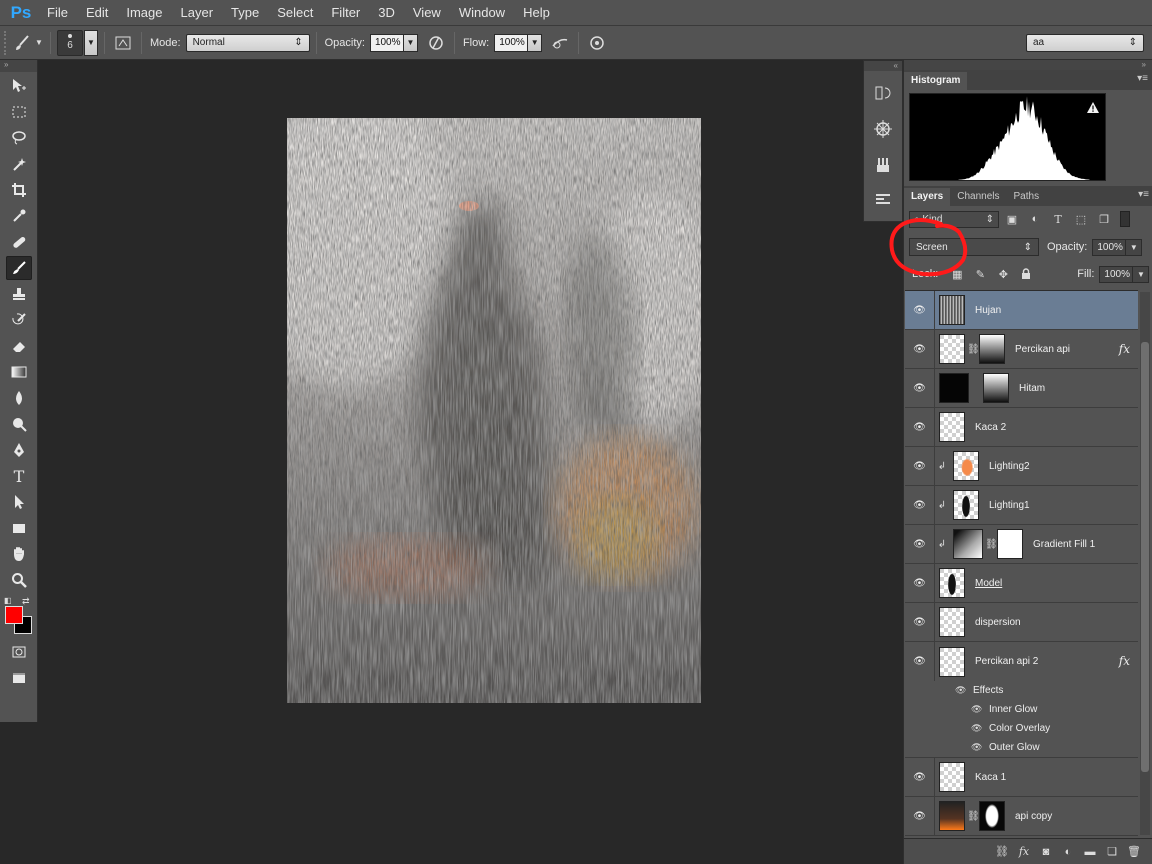 Image resolution: width=1152 pixels, height=864 pixels. Describe the element at coordinates (19, 268) in the screenshot. I see `brush-tool-icon` at that location.